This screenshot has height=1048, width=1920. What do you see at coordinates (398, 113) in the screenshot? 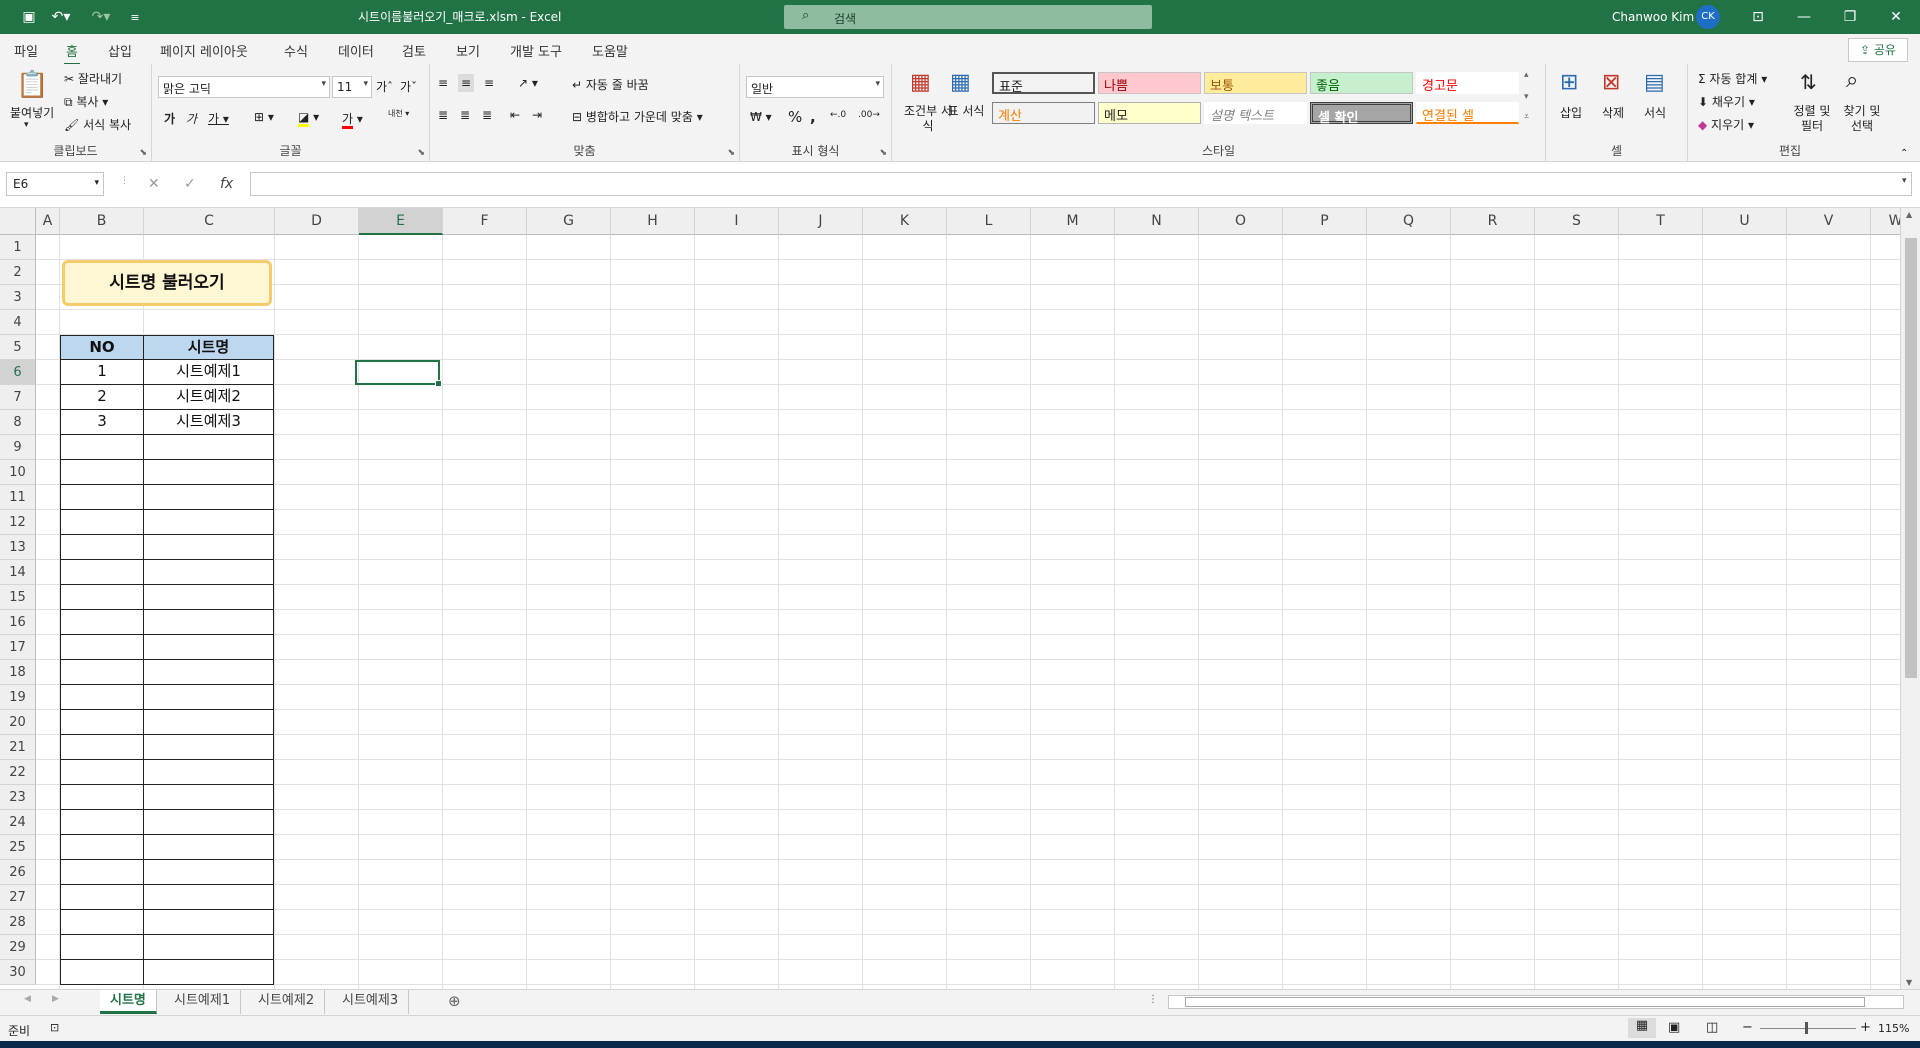
I see `phonetic-icon: 내천 ▾` at bounding box center [398, 113].